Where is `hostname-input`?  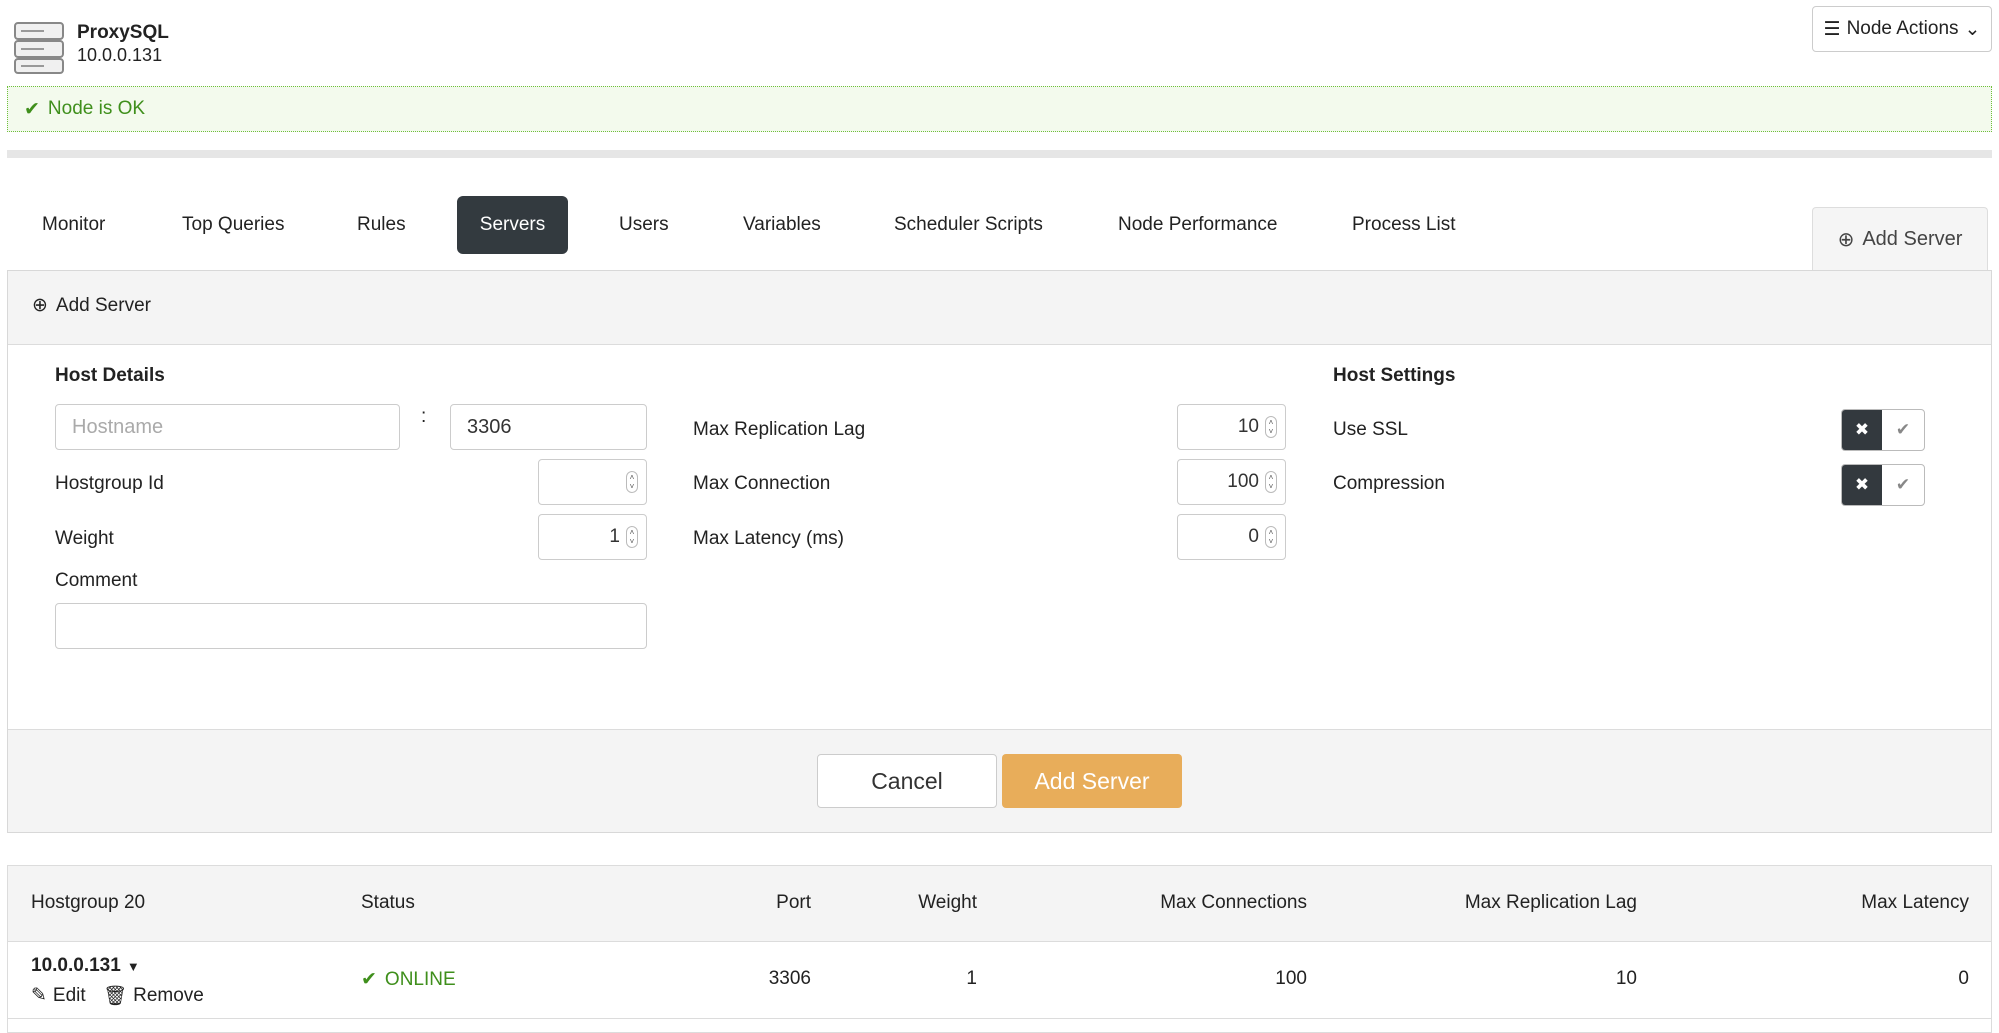
hostname-input is located at coordinates (227, 427).